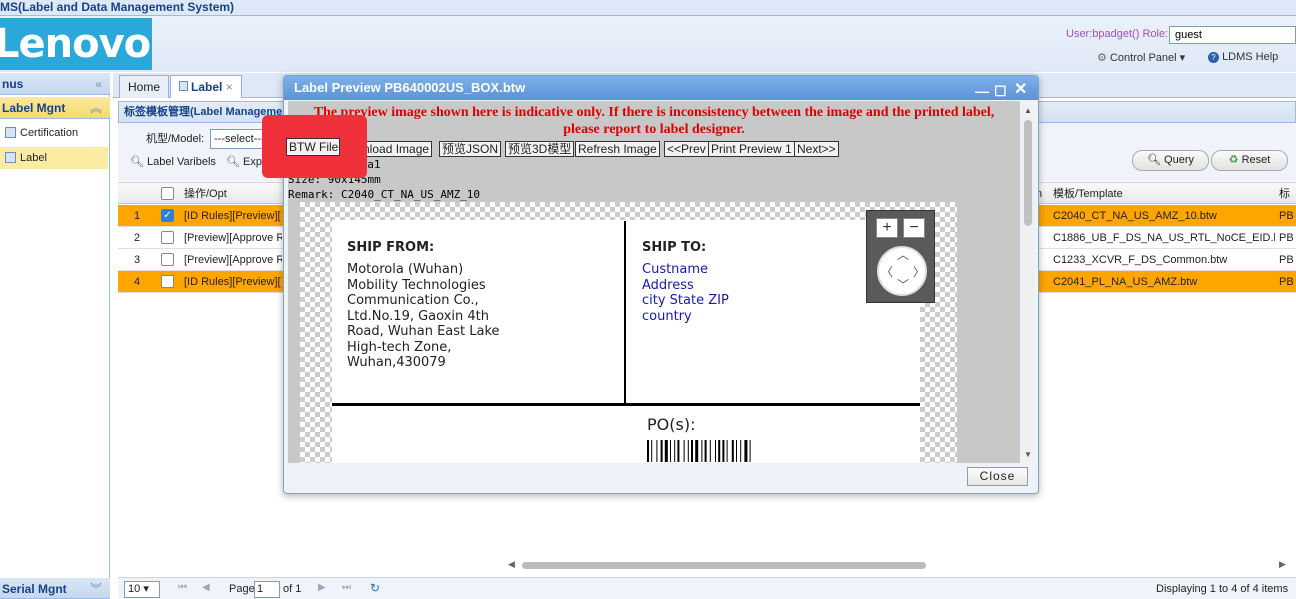 The width and height of the screenshot is (1296, 599). Describe the element at coordinates (142, 589) in the screenshot. I see `page-size-select: 10 ▾` at that location.